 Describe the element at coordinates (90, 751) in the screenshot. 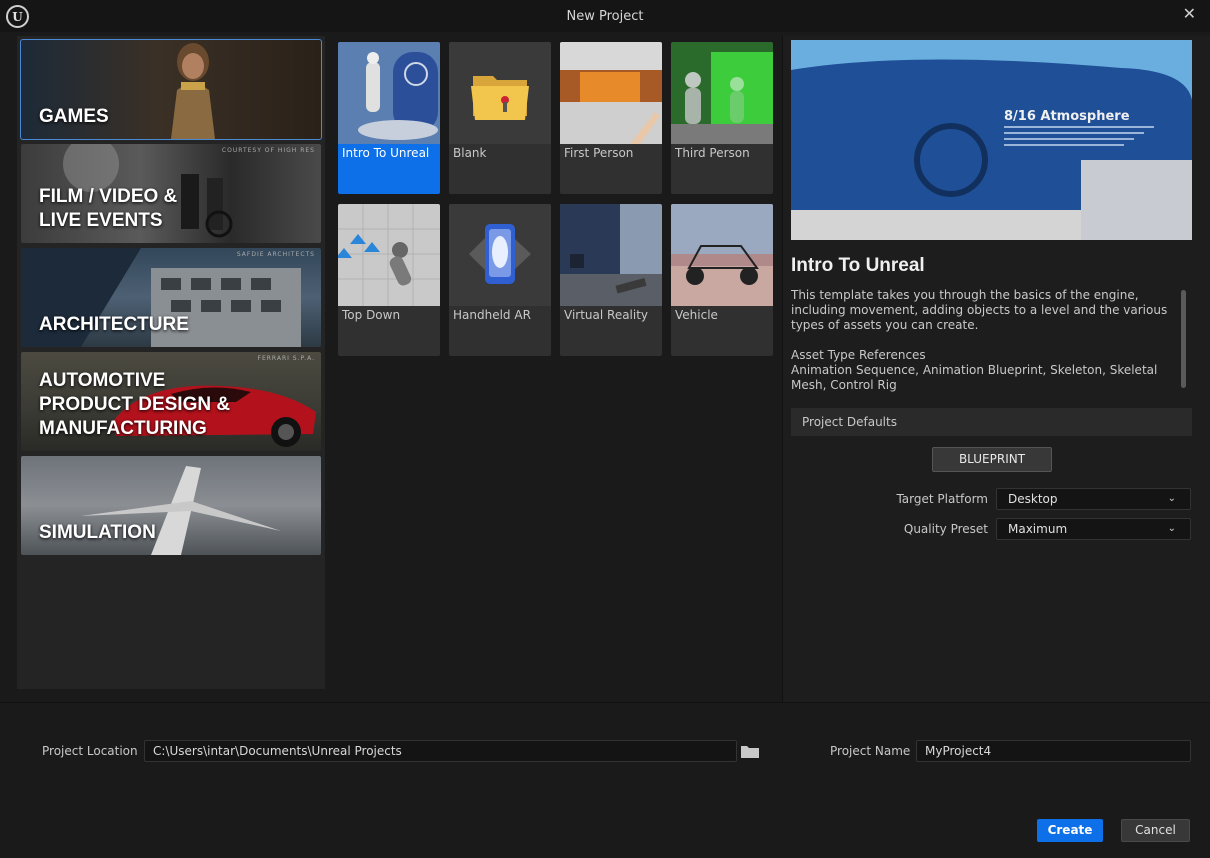

I see `project-location-label: Project Location` at that location.